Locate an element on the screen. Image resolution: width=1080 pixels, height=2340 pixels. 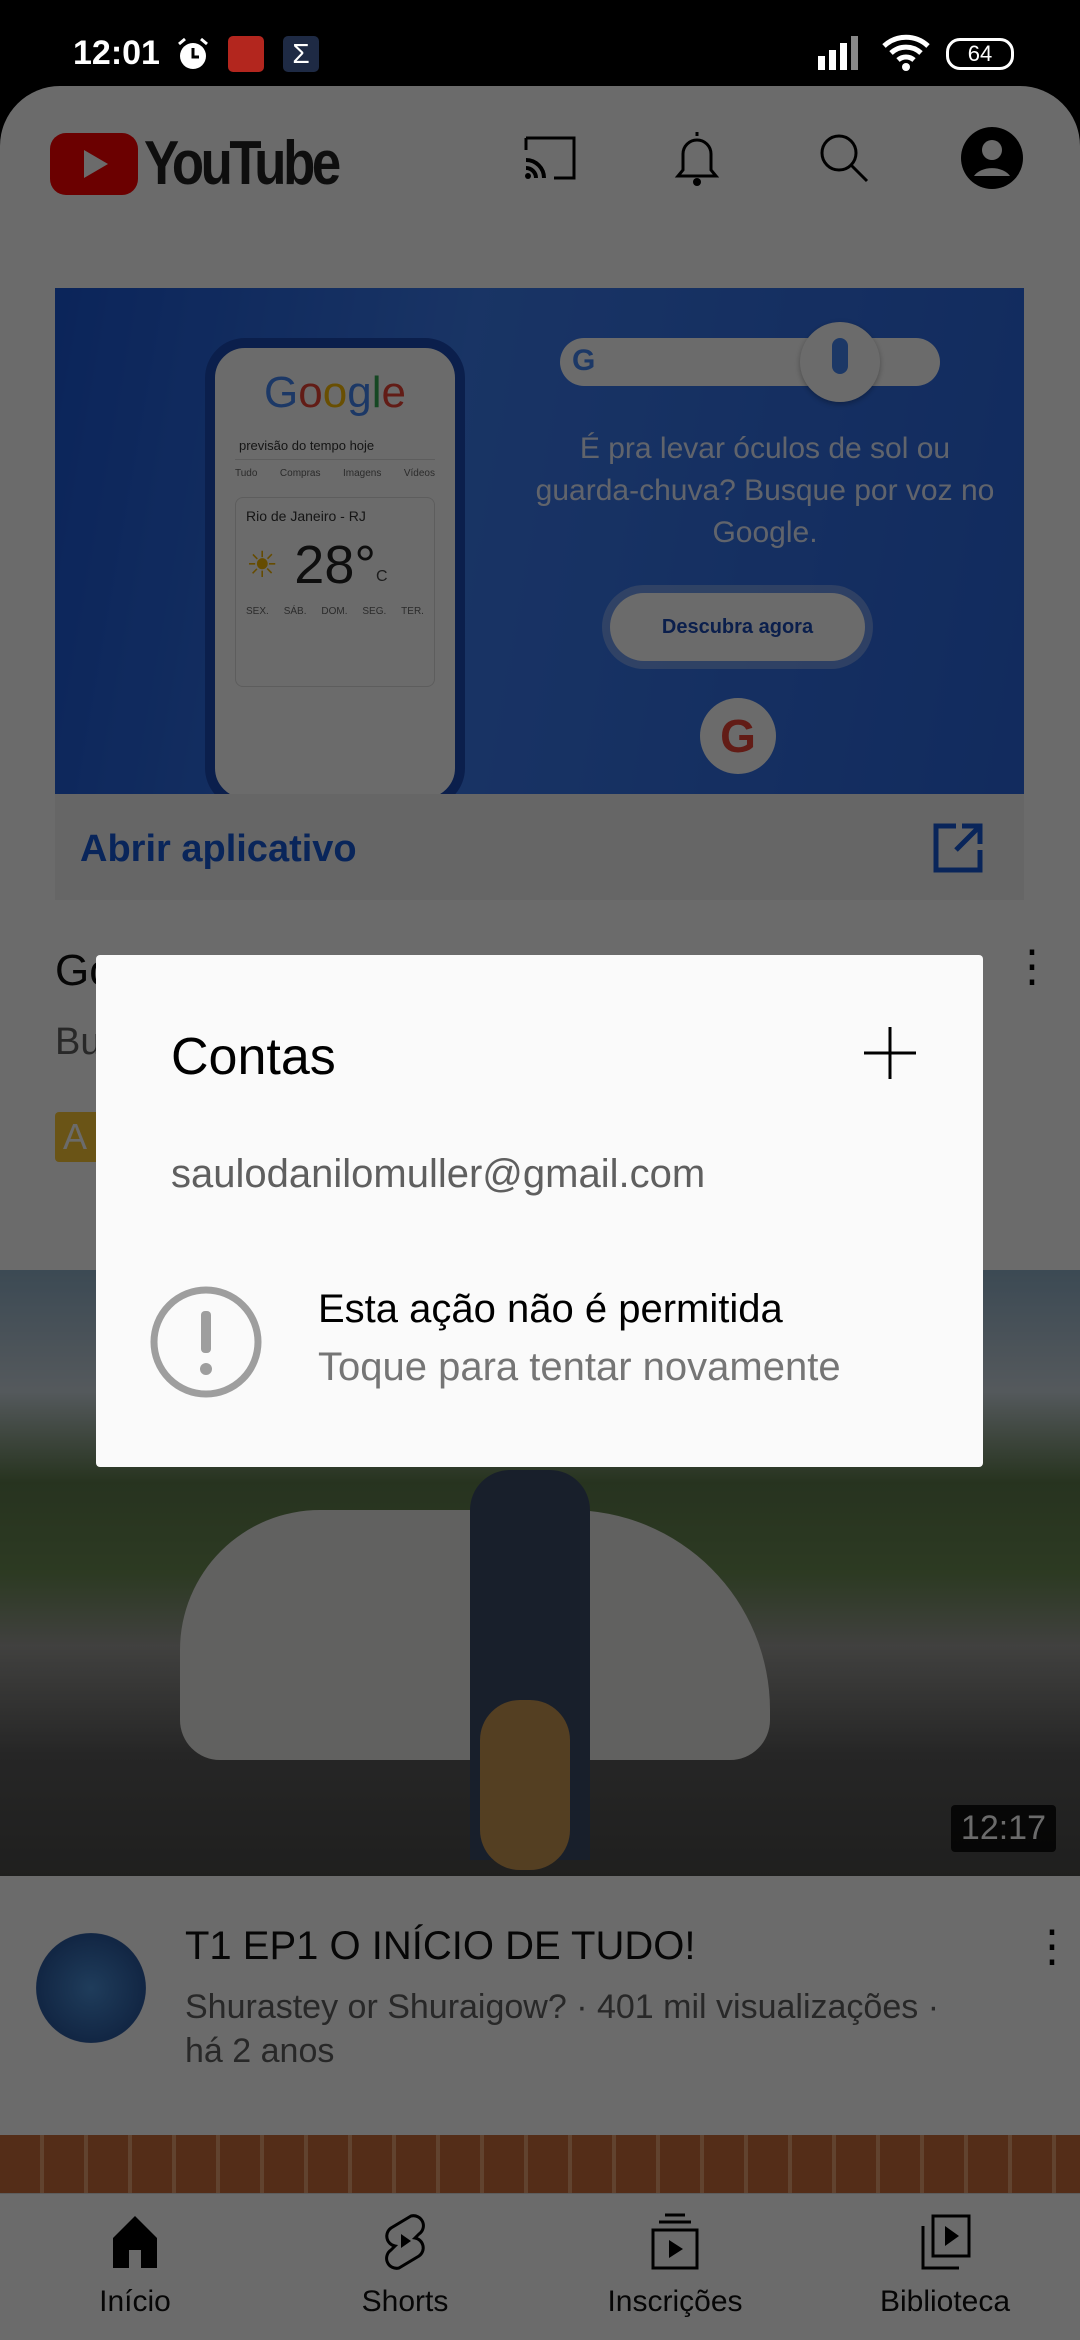
signal-icon is located at coordinates (838, 53).